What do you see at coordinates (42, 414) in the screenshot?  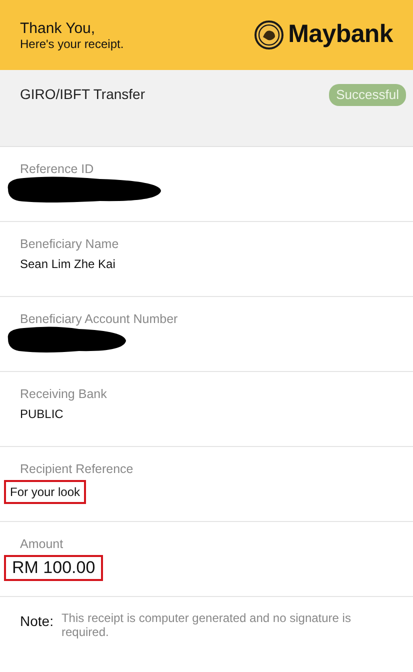 I see `field-value: PUBLIC` at bounding box center [42, 414].